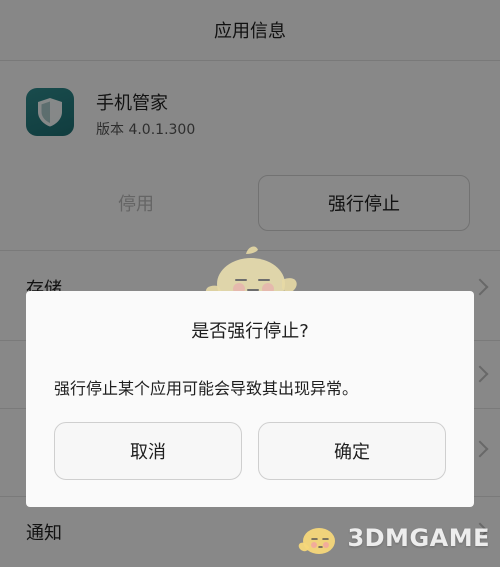  Describe the element at coordinates (148, 451) in the screenshot. I see `cancel-button: 取消` at that location.